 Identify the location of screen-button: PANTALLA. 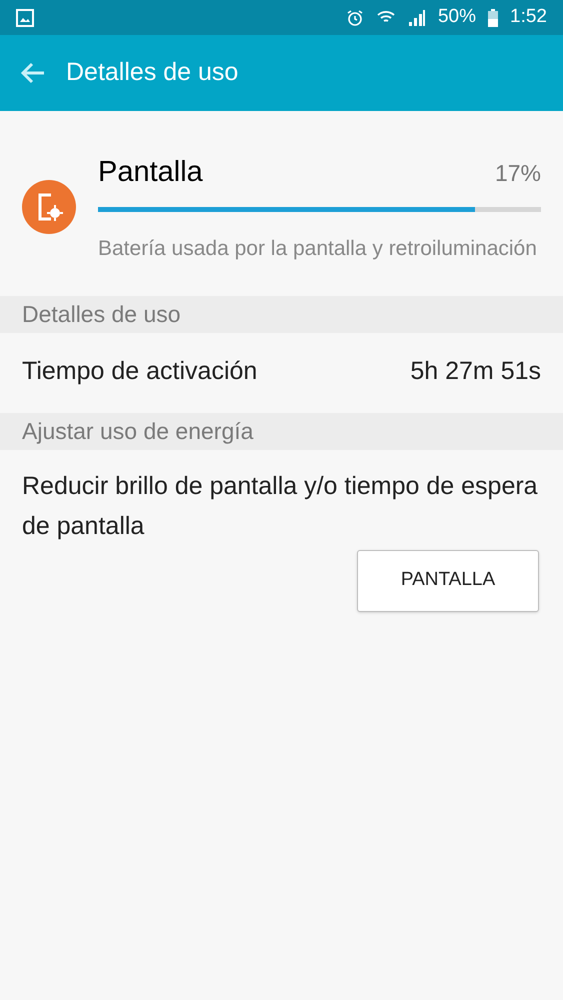
(448, 581).